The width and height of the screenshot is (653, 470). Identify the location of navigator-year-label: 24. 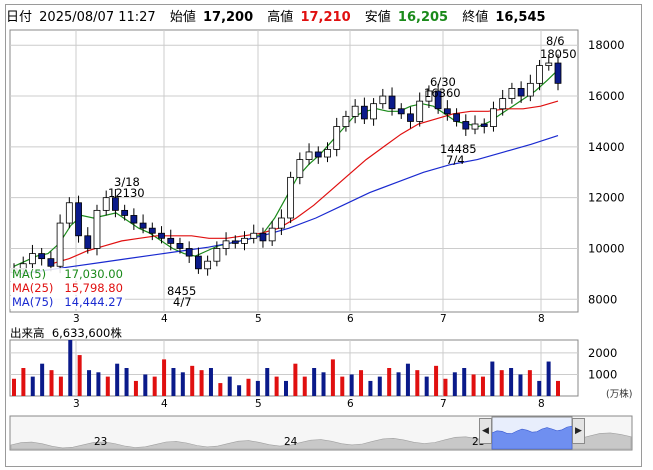
(291, 442).